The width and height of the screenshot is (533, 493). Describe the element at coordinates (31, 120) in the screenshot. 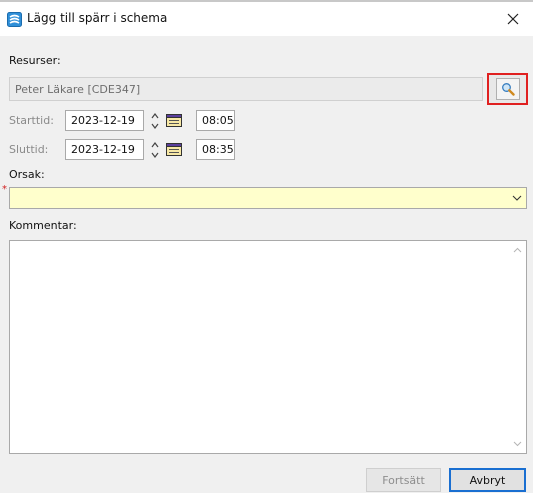

I see `start-label: Starttid:` at that location.